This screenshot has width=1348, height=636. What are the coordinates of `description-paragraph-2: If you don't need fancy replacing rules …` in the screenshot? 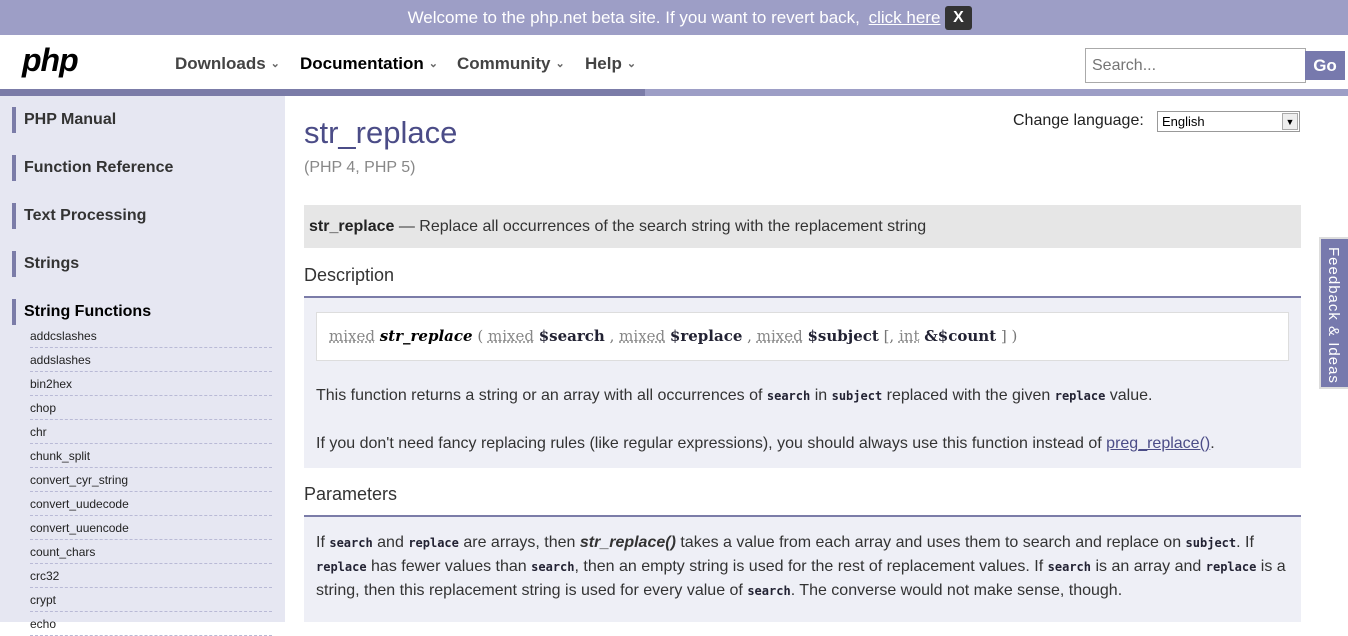 It's located at (765, 444).